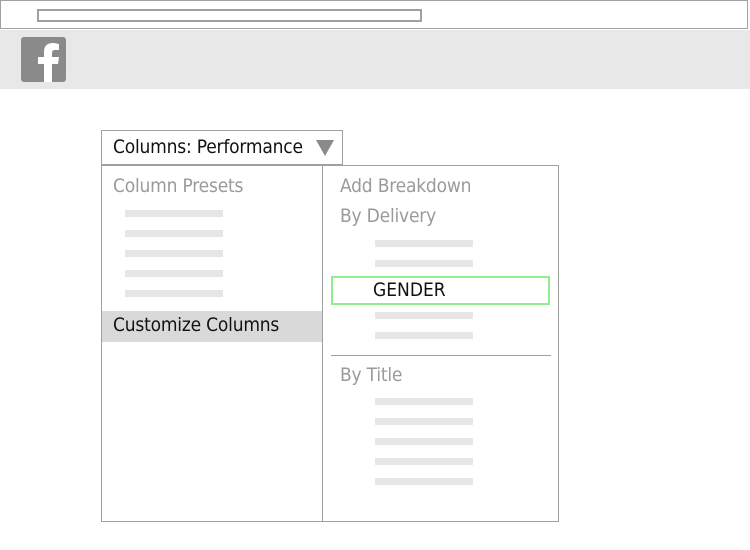 The height and width of the screenshot is (550, 750). I want to click on section-divider, so click(441, 355).